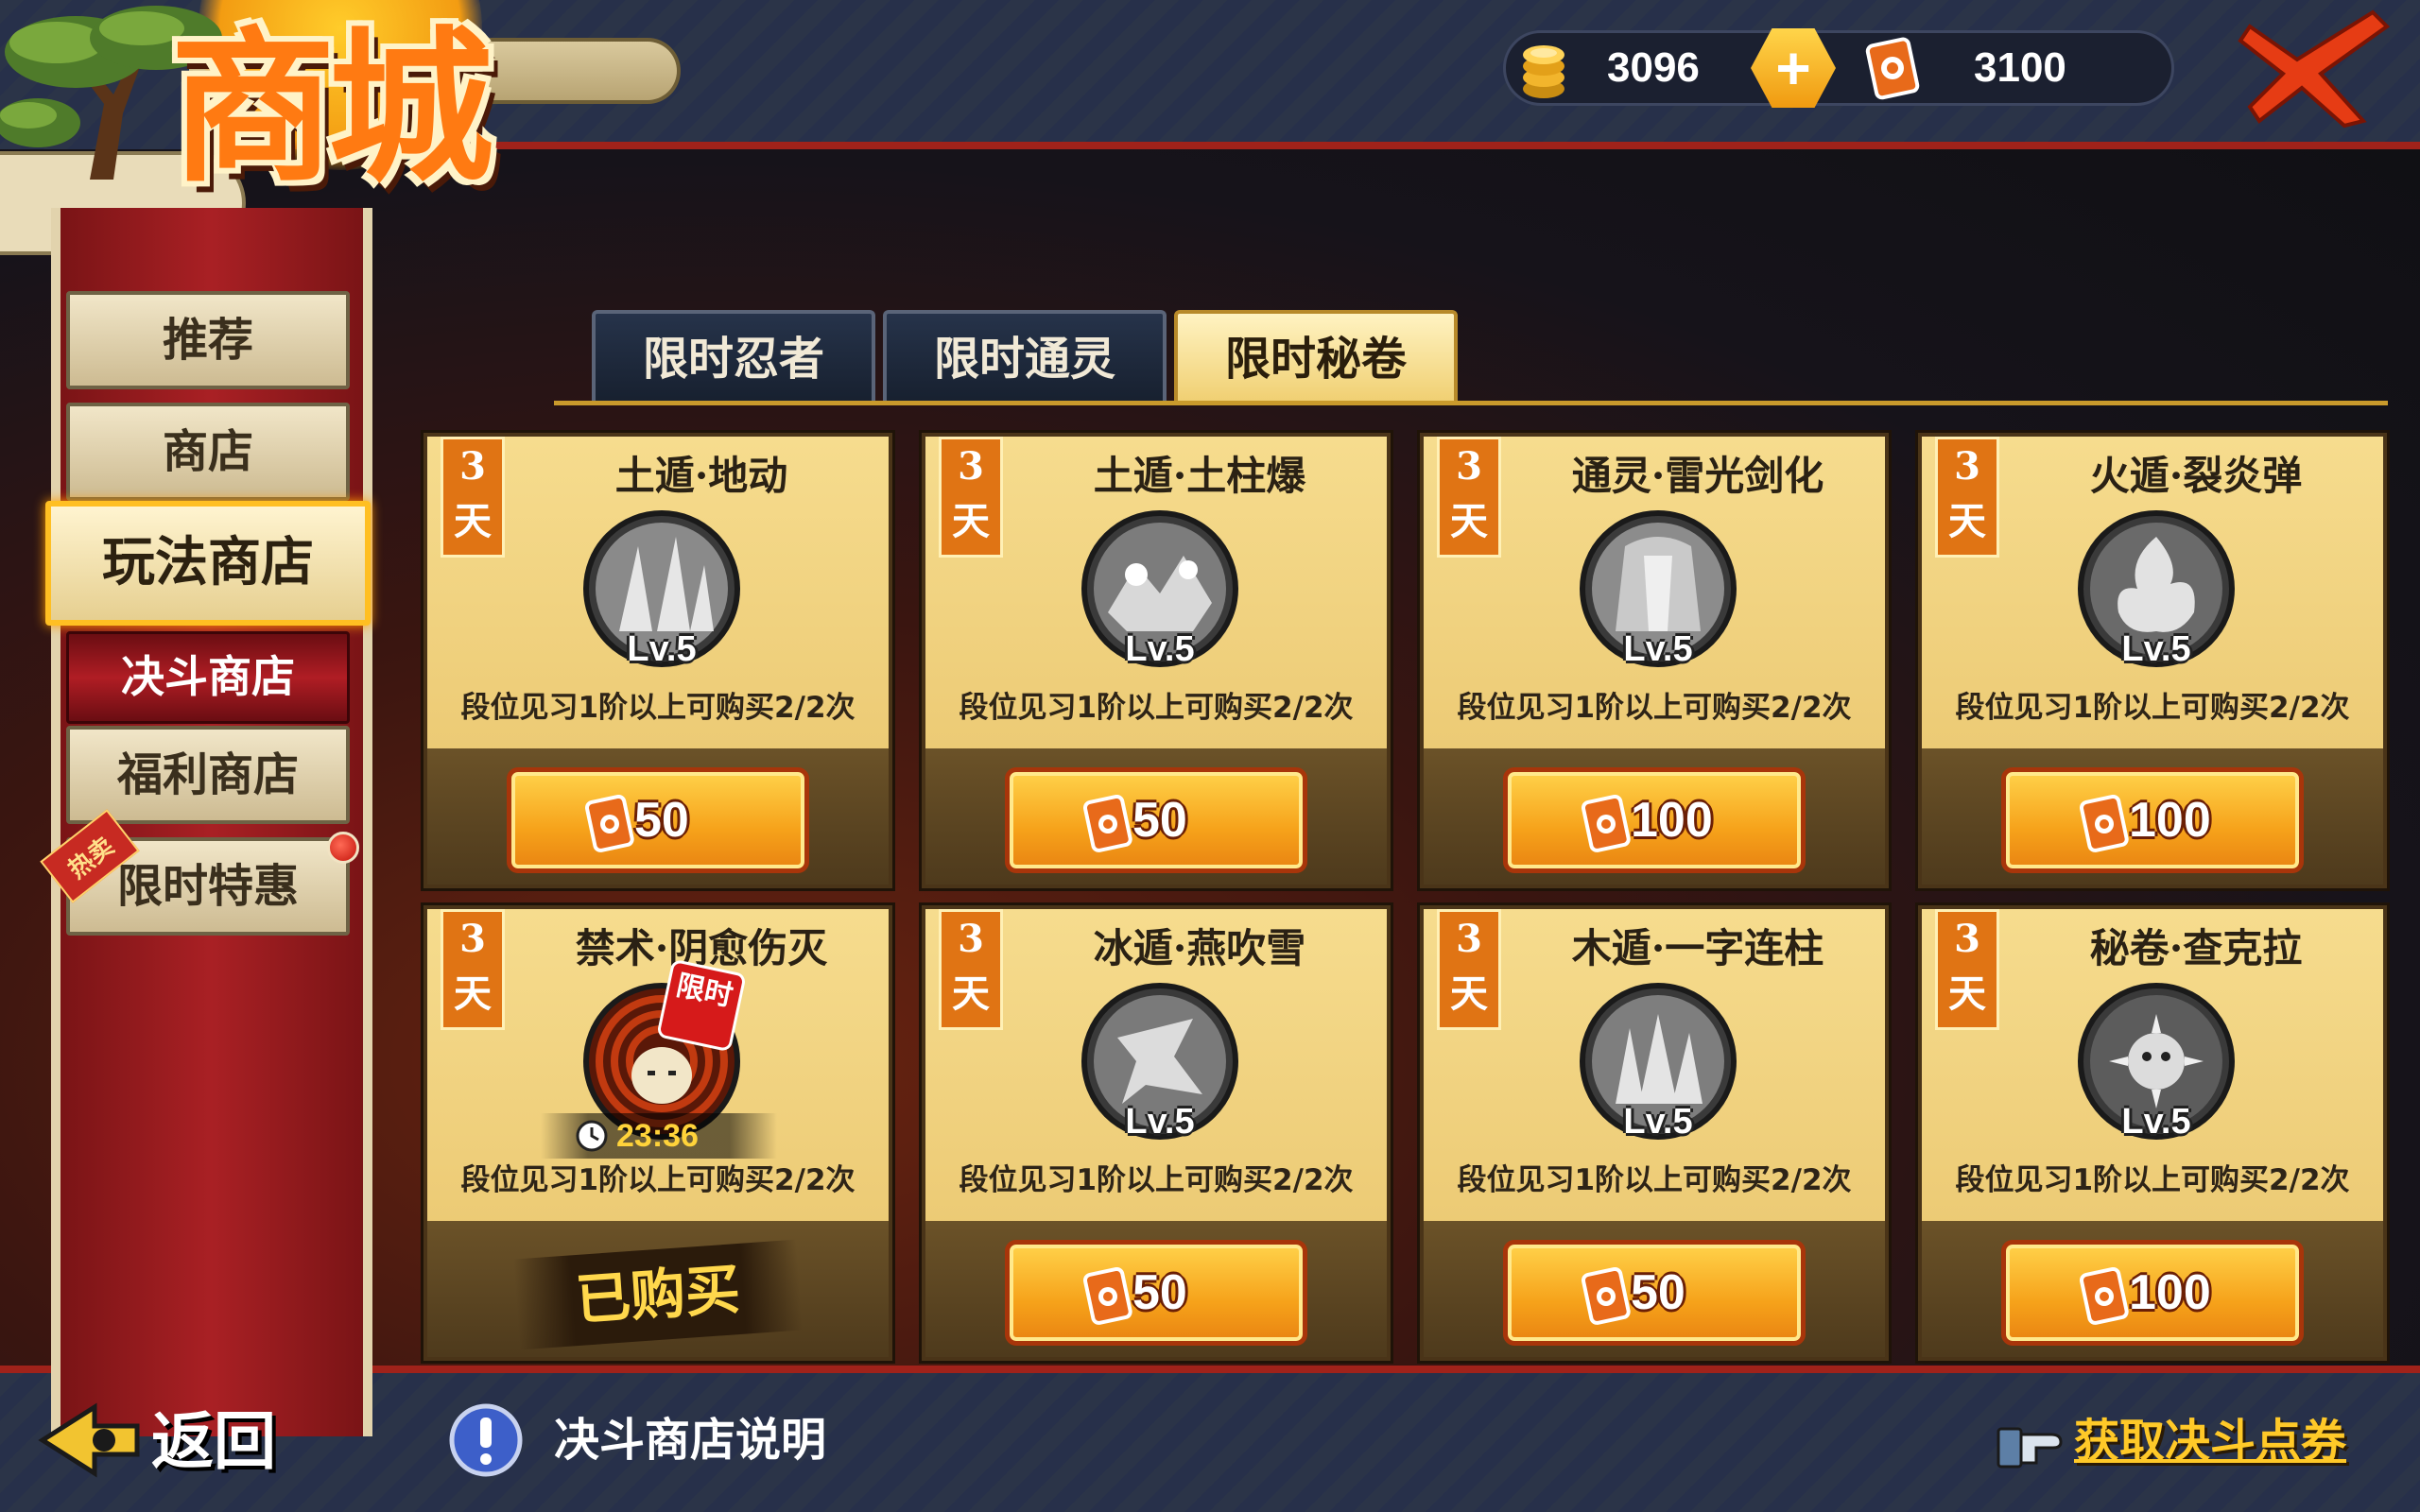 The width and height of the screenshot is (2420, 1512). What do you see at coordinates (208, 340) in the screenshot?
I see `sidebar-item-recommend: 推荐` at bounding box center [208, 340].